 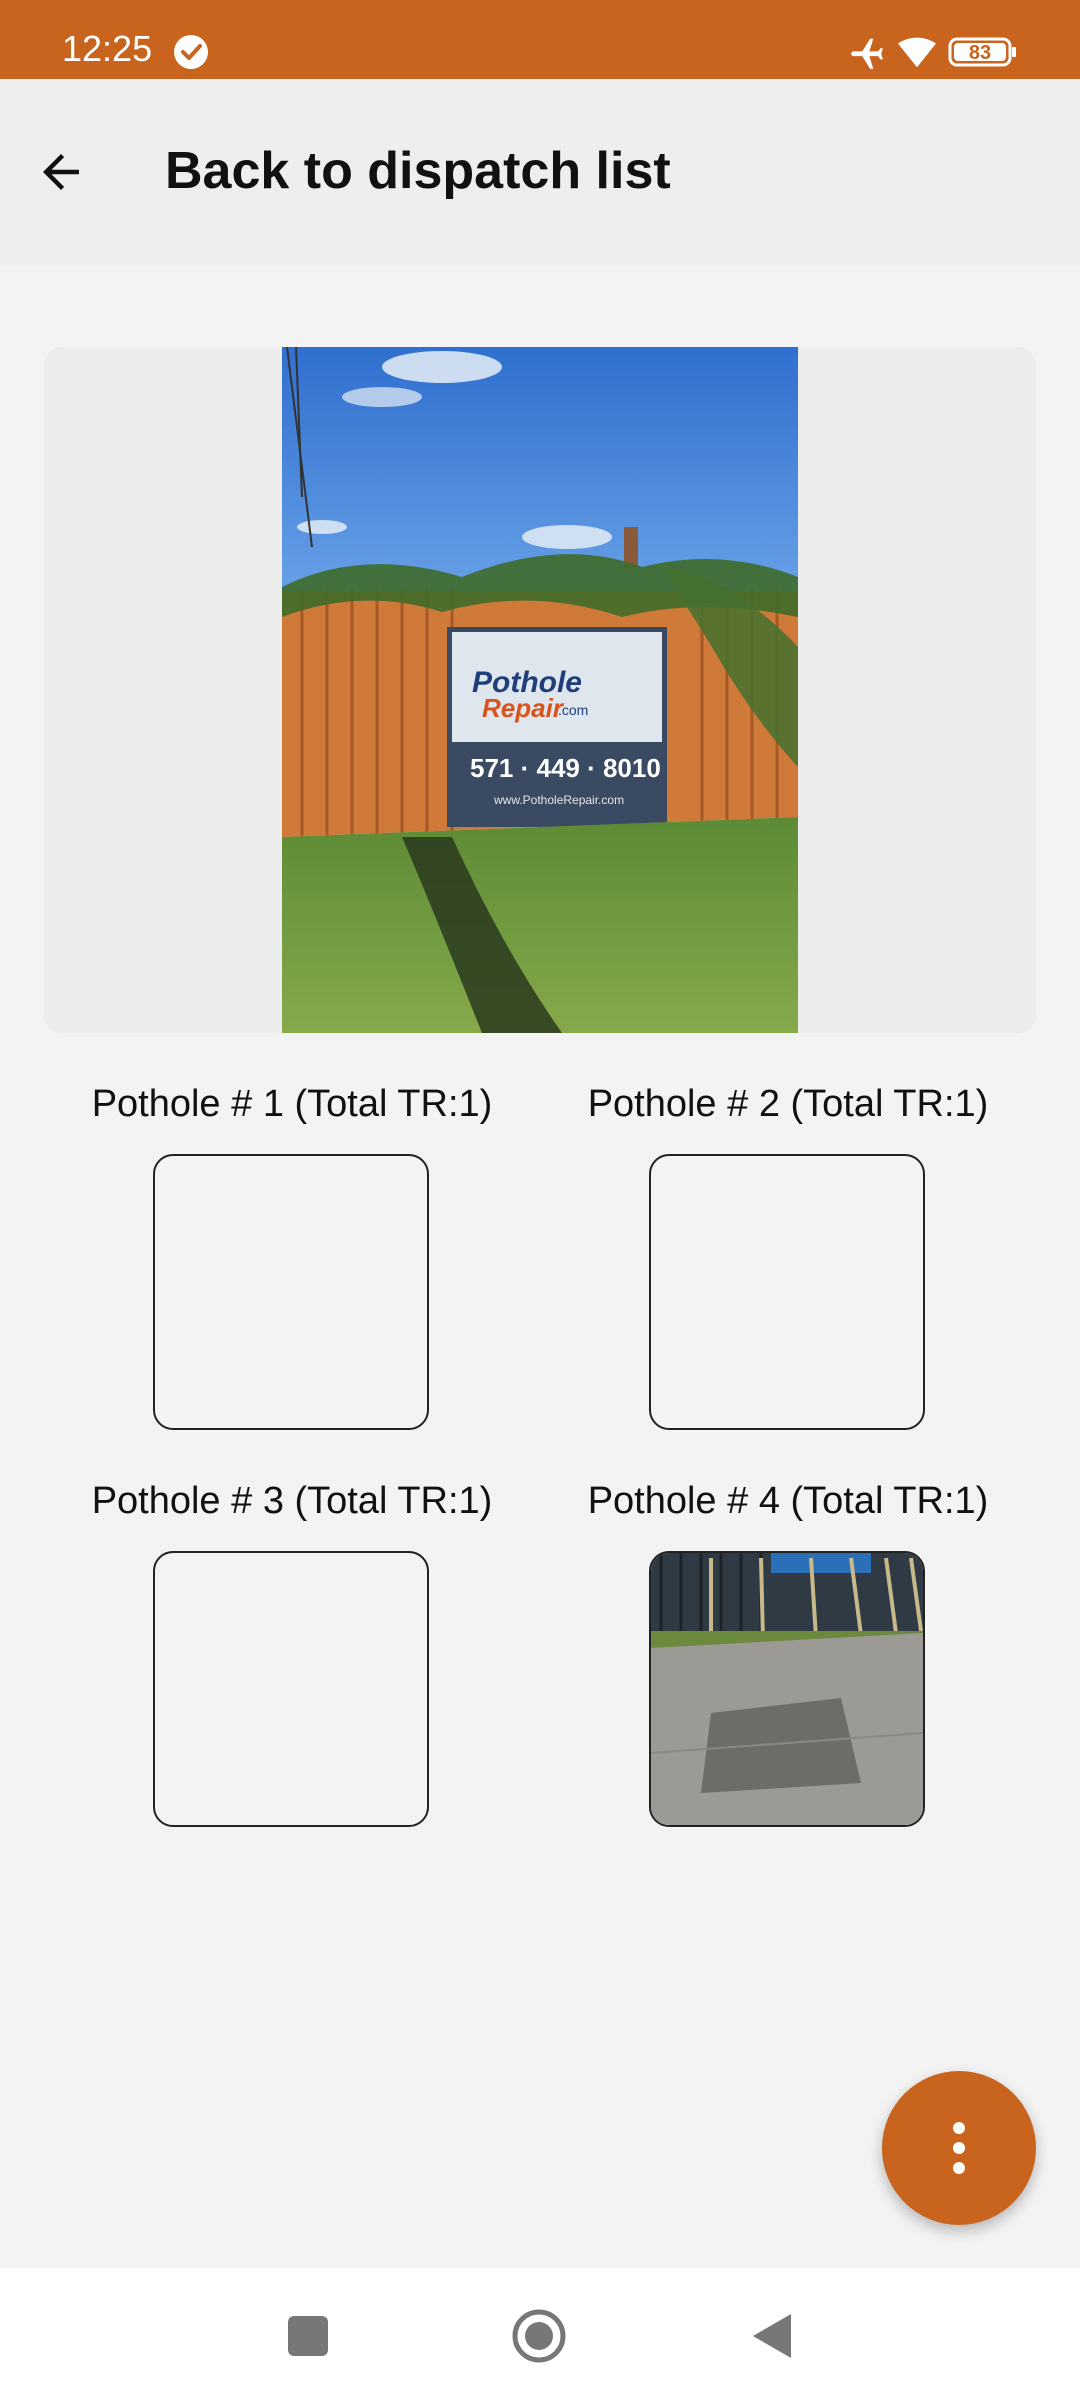 I want to click on more-vertical-icon, so click(x=959, y=2148).